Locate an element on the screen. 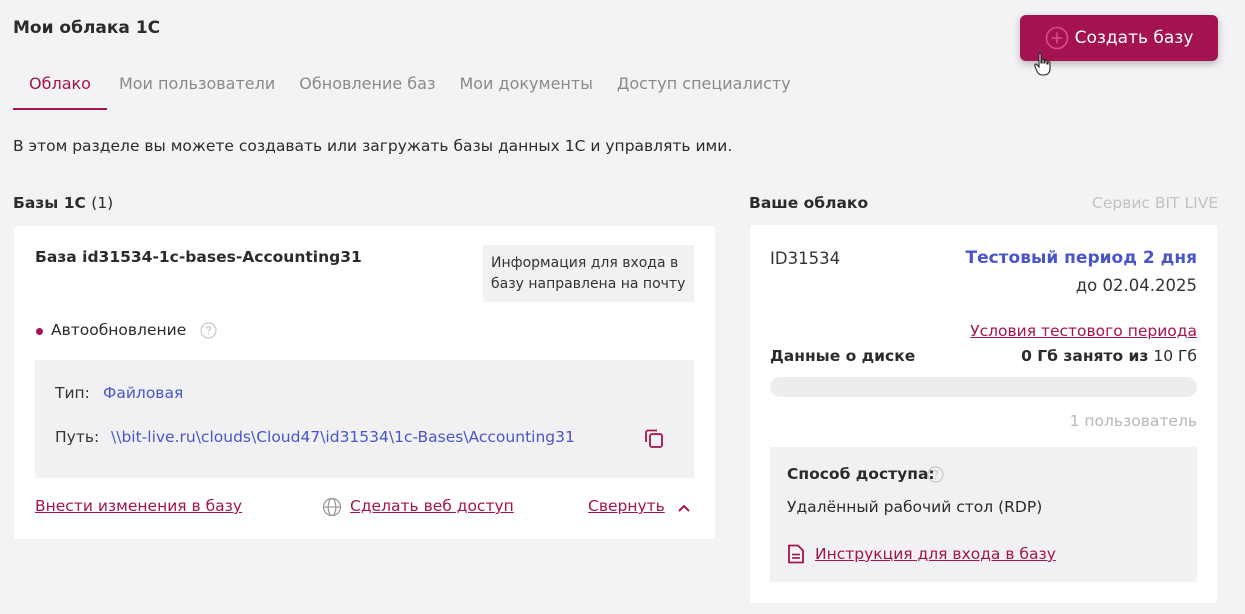 Image resolution: width=1245 pixels, height=614 pixels. cloud-heading: Ваше облако is located at coordinates (809, 203).